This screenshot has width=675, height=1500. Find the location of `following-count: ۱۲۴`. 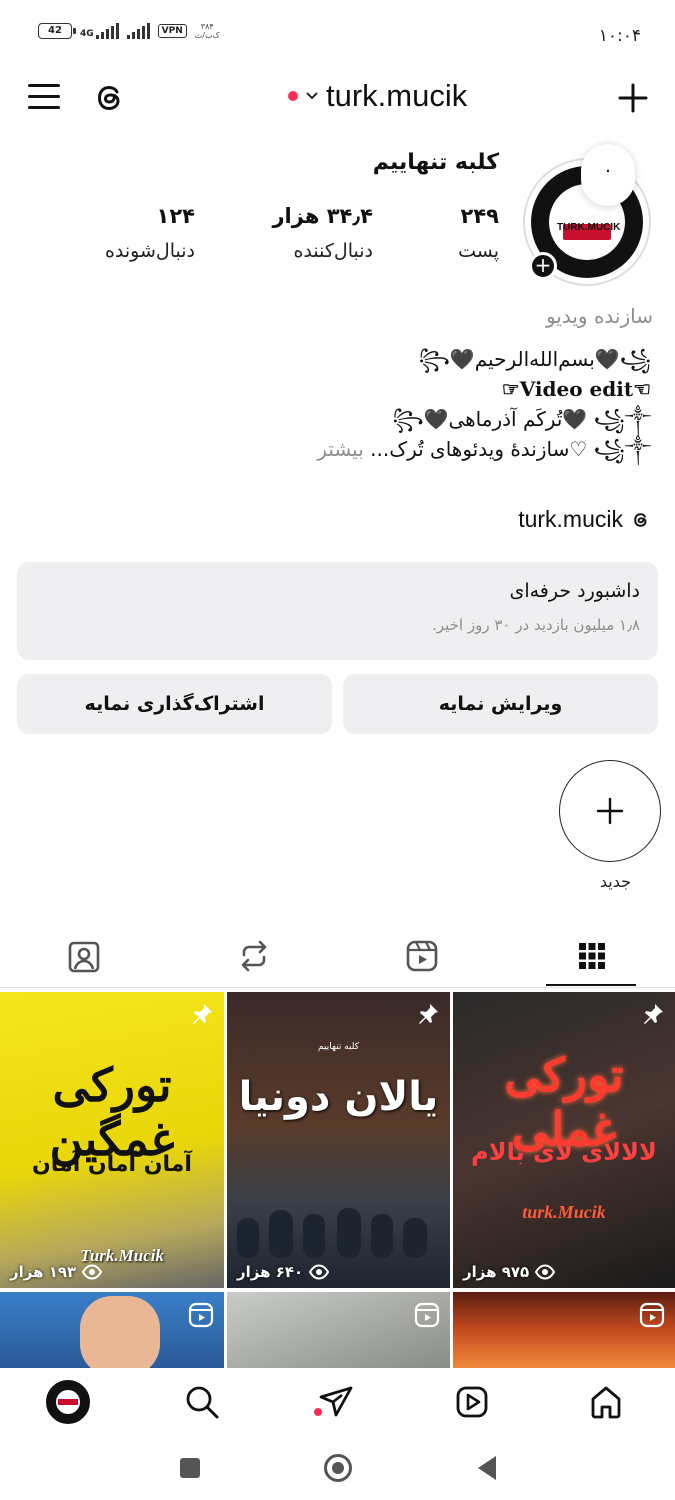

following-count: ۱۲۴ is located at coordinates (175, 216).